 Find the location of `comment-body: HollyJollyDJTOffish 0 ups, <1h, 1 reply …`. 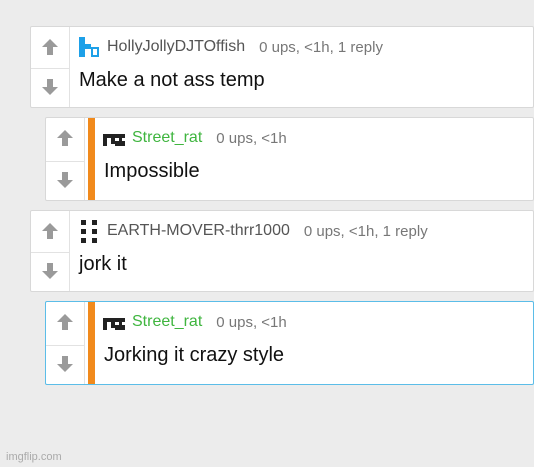

comment-body: HollyJollyDJTOffish 0 ups, <1h, 1 reply … is located at coordinates (302, 67).